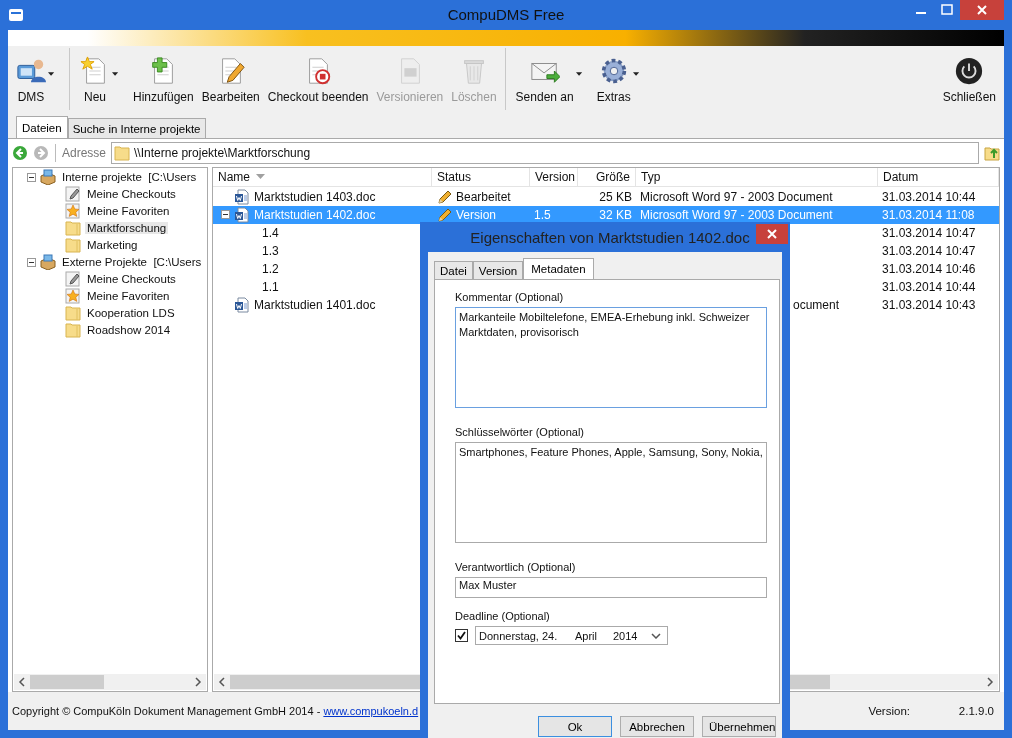 The image size is (1012, 738). I want to click on size-text: 25 KB, so click(615, 196).